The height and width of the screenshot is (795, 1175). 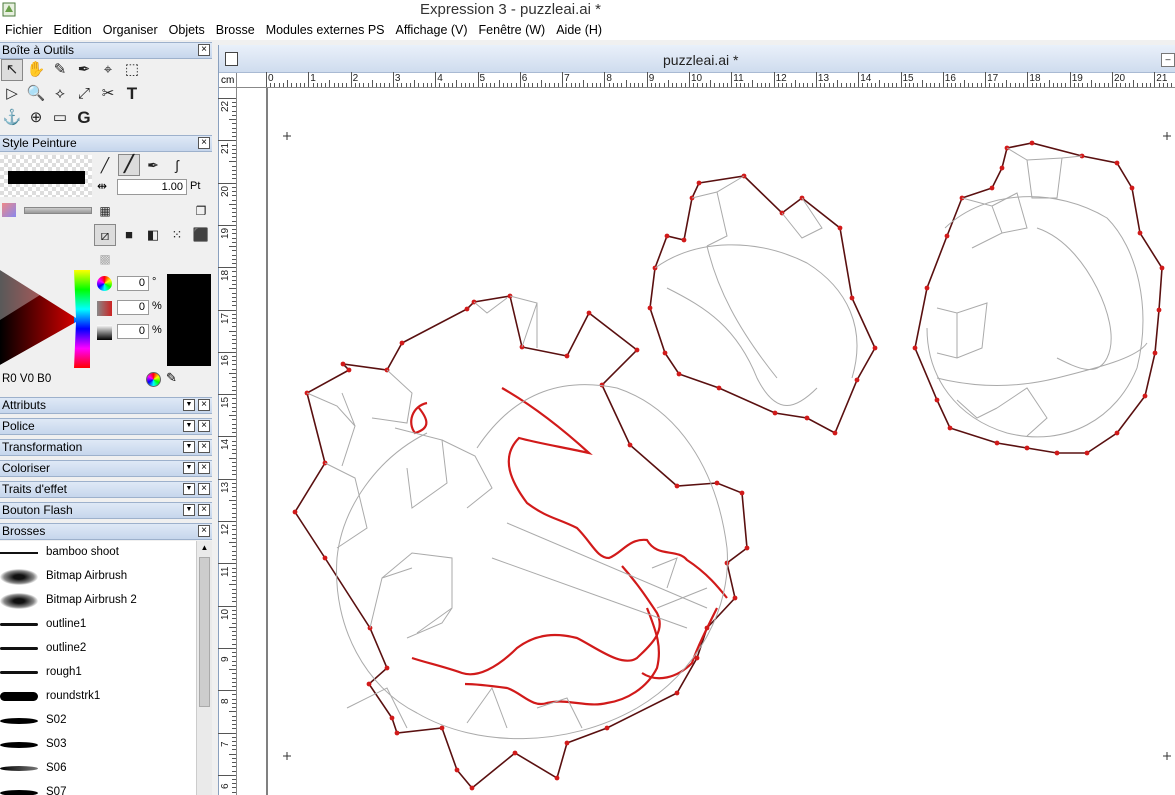 What do you see at coordinates (98, 553) in the screenshot?
I see `brush-item: bamboo shoot` at bounding box center [98, 553].